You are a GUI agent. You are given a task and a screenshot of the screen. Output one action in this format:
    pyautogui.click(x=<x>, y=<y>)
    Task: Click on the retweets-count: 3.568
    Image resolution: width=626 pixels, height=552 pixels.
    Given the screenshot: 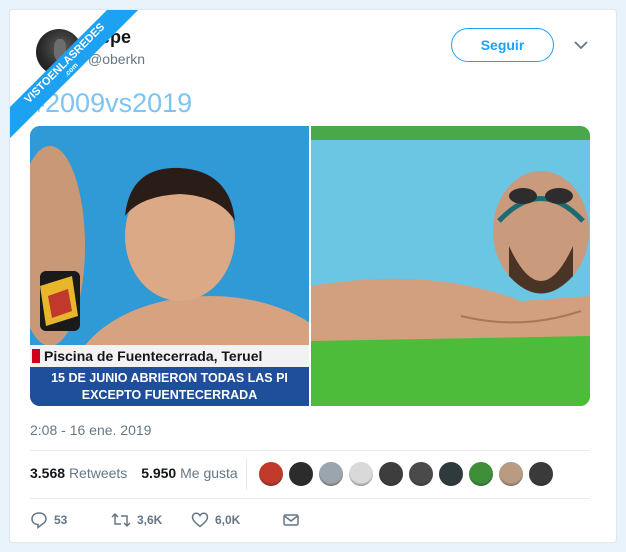 What is the action you would take?
    pyautogui.click(x=48, y=473)
    